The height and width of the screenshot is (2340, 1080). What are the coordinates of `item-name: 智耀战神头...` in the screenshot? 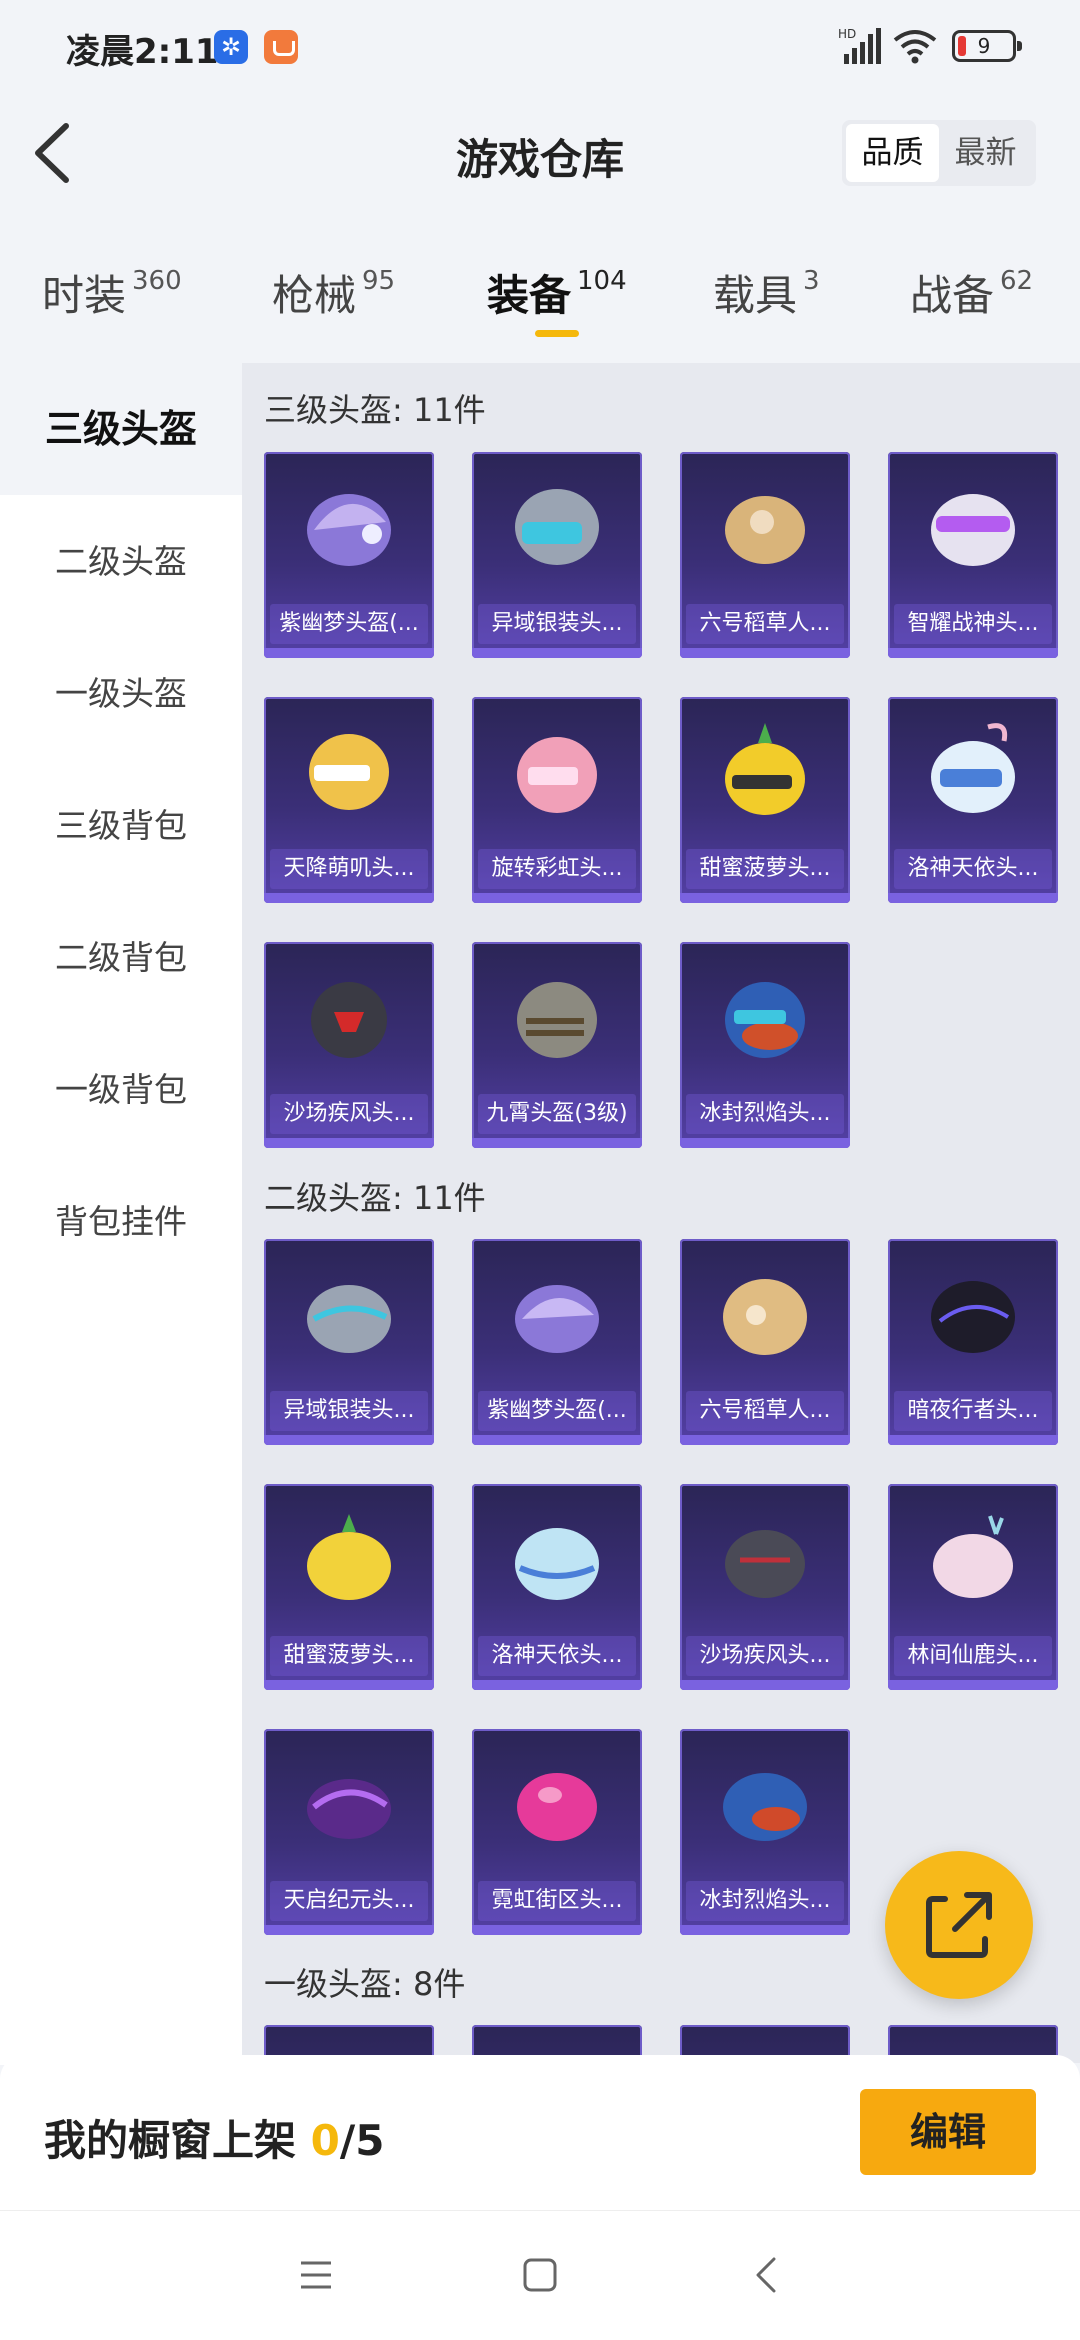 It's located at (973, 624).